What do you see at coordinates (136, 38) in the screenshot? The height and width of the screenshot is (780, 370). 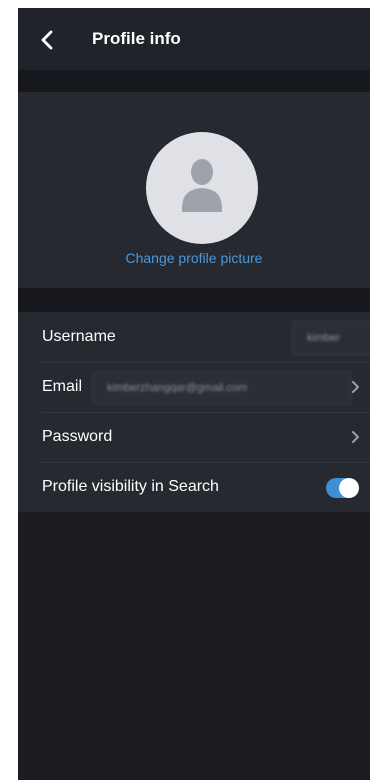 I see `page-title: Profile info` at bounding box center [136, 38].